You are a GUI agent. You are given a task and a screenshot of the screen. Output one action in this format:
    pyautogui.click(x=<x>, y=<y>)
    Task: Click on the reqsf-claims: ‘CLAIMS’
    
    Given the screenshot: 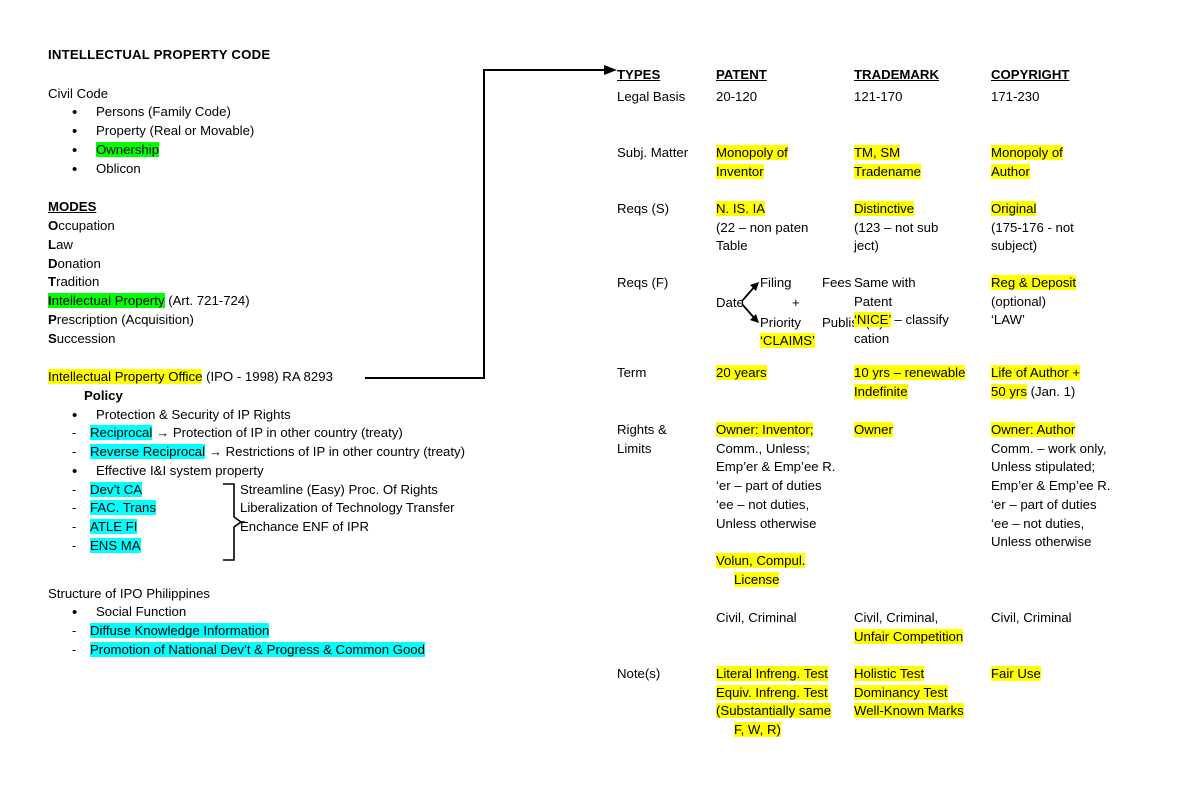 What is the action you would take?
    pyautogui.click(x=787, y=340)
    